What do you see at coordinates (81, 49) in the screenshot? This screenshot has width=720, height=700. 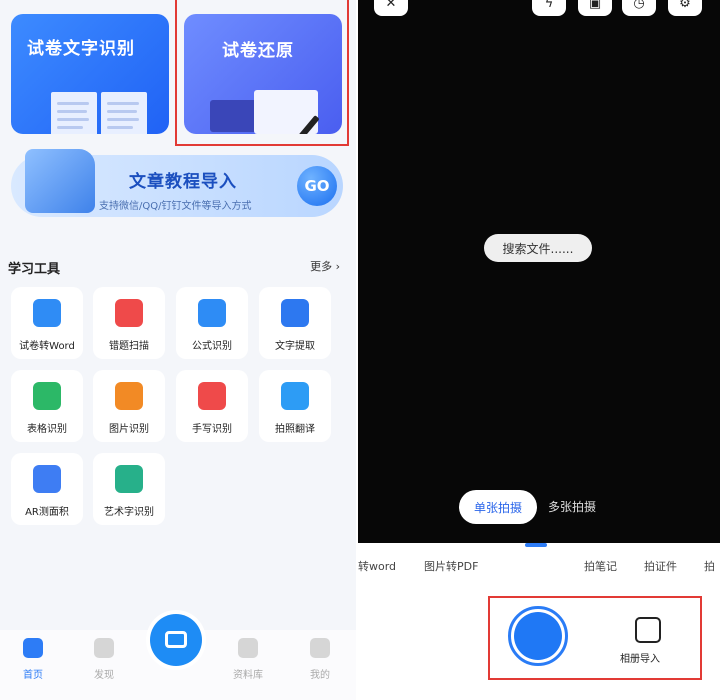 I see `exam-ocr-title: 试卷文字识别` at bounding box center [81, 49].